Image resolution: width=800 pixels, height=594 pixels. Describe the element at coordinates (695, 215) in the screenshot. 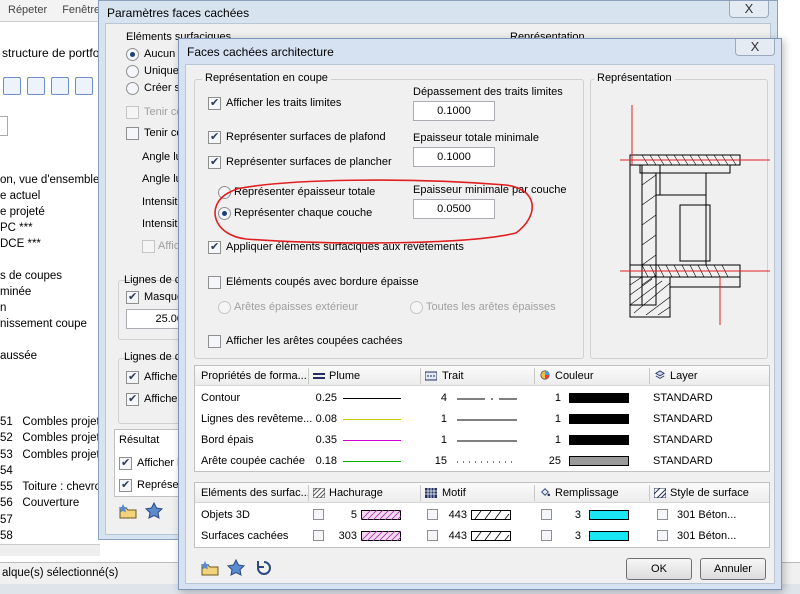

I see `section-preview-drawing` at that location.